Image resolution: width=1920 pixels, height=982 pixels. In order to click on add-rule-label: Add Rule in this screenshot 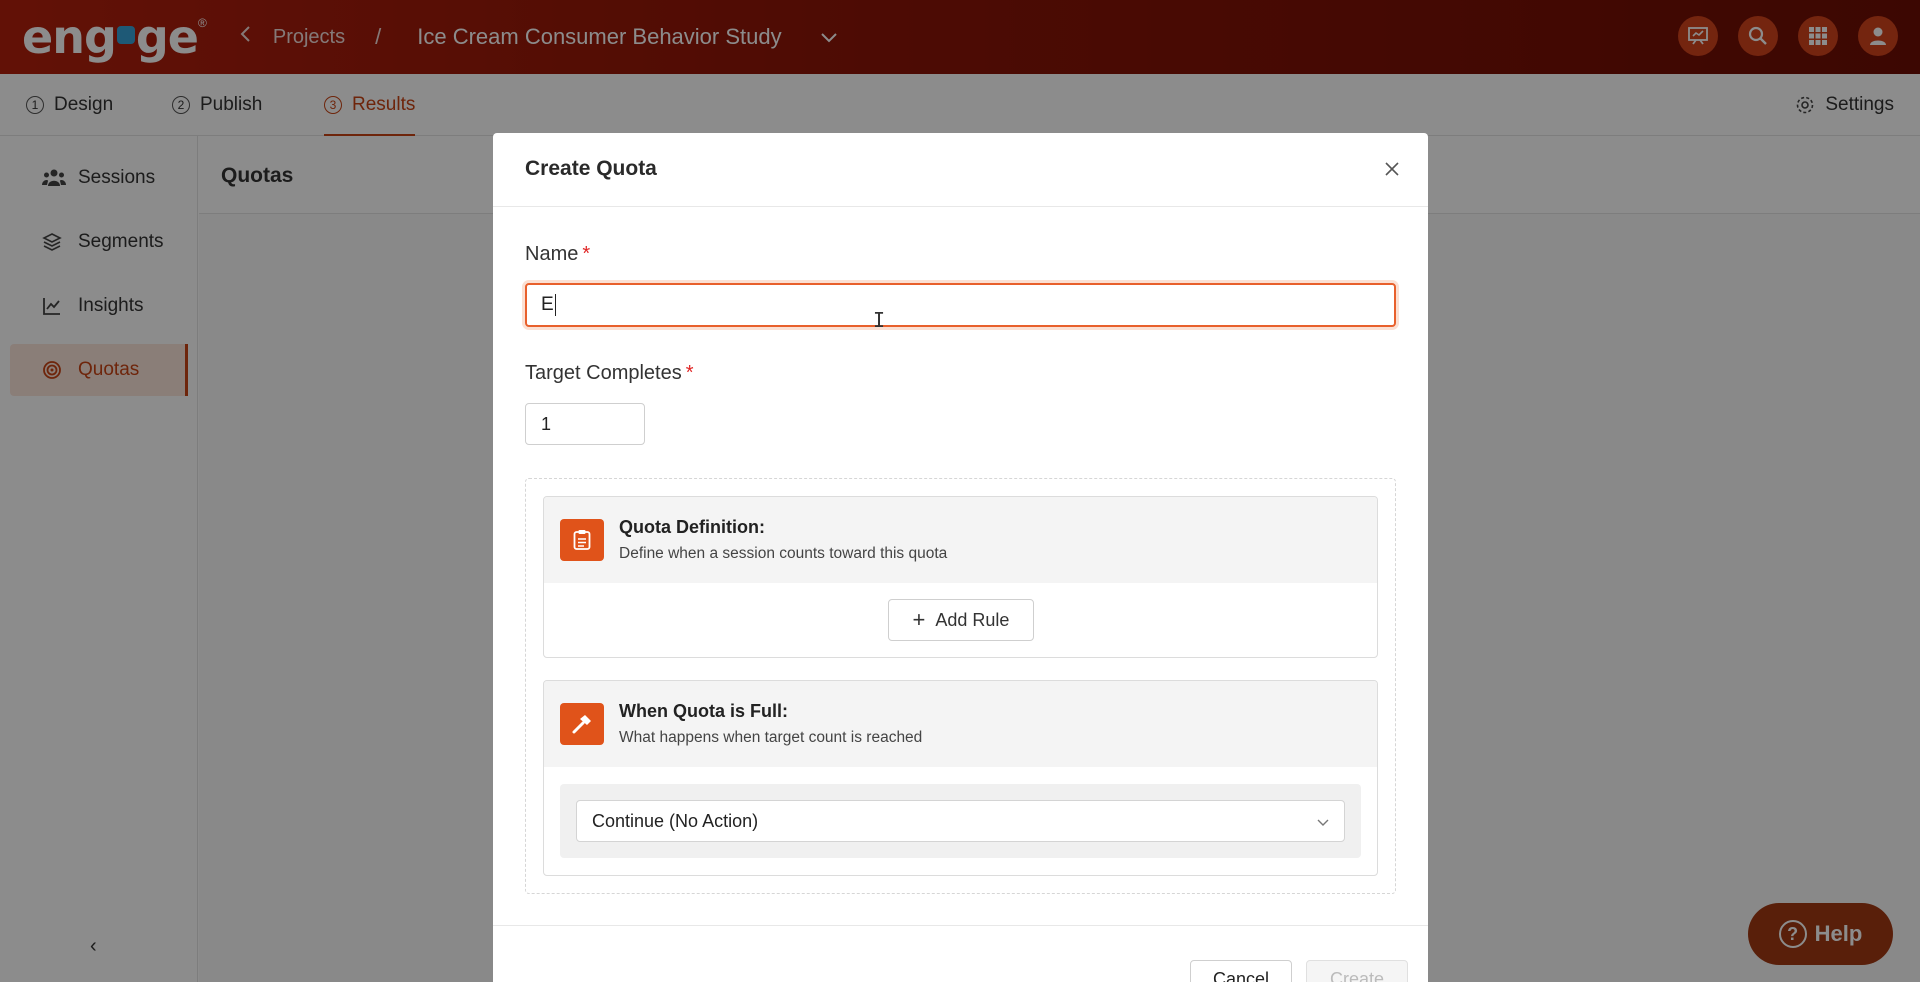, I will do `click(972, 619)`.